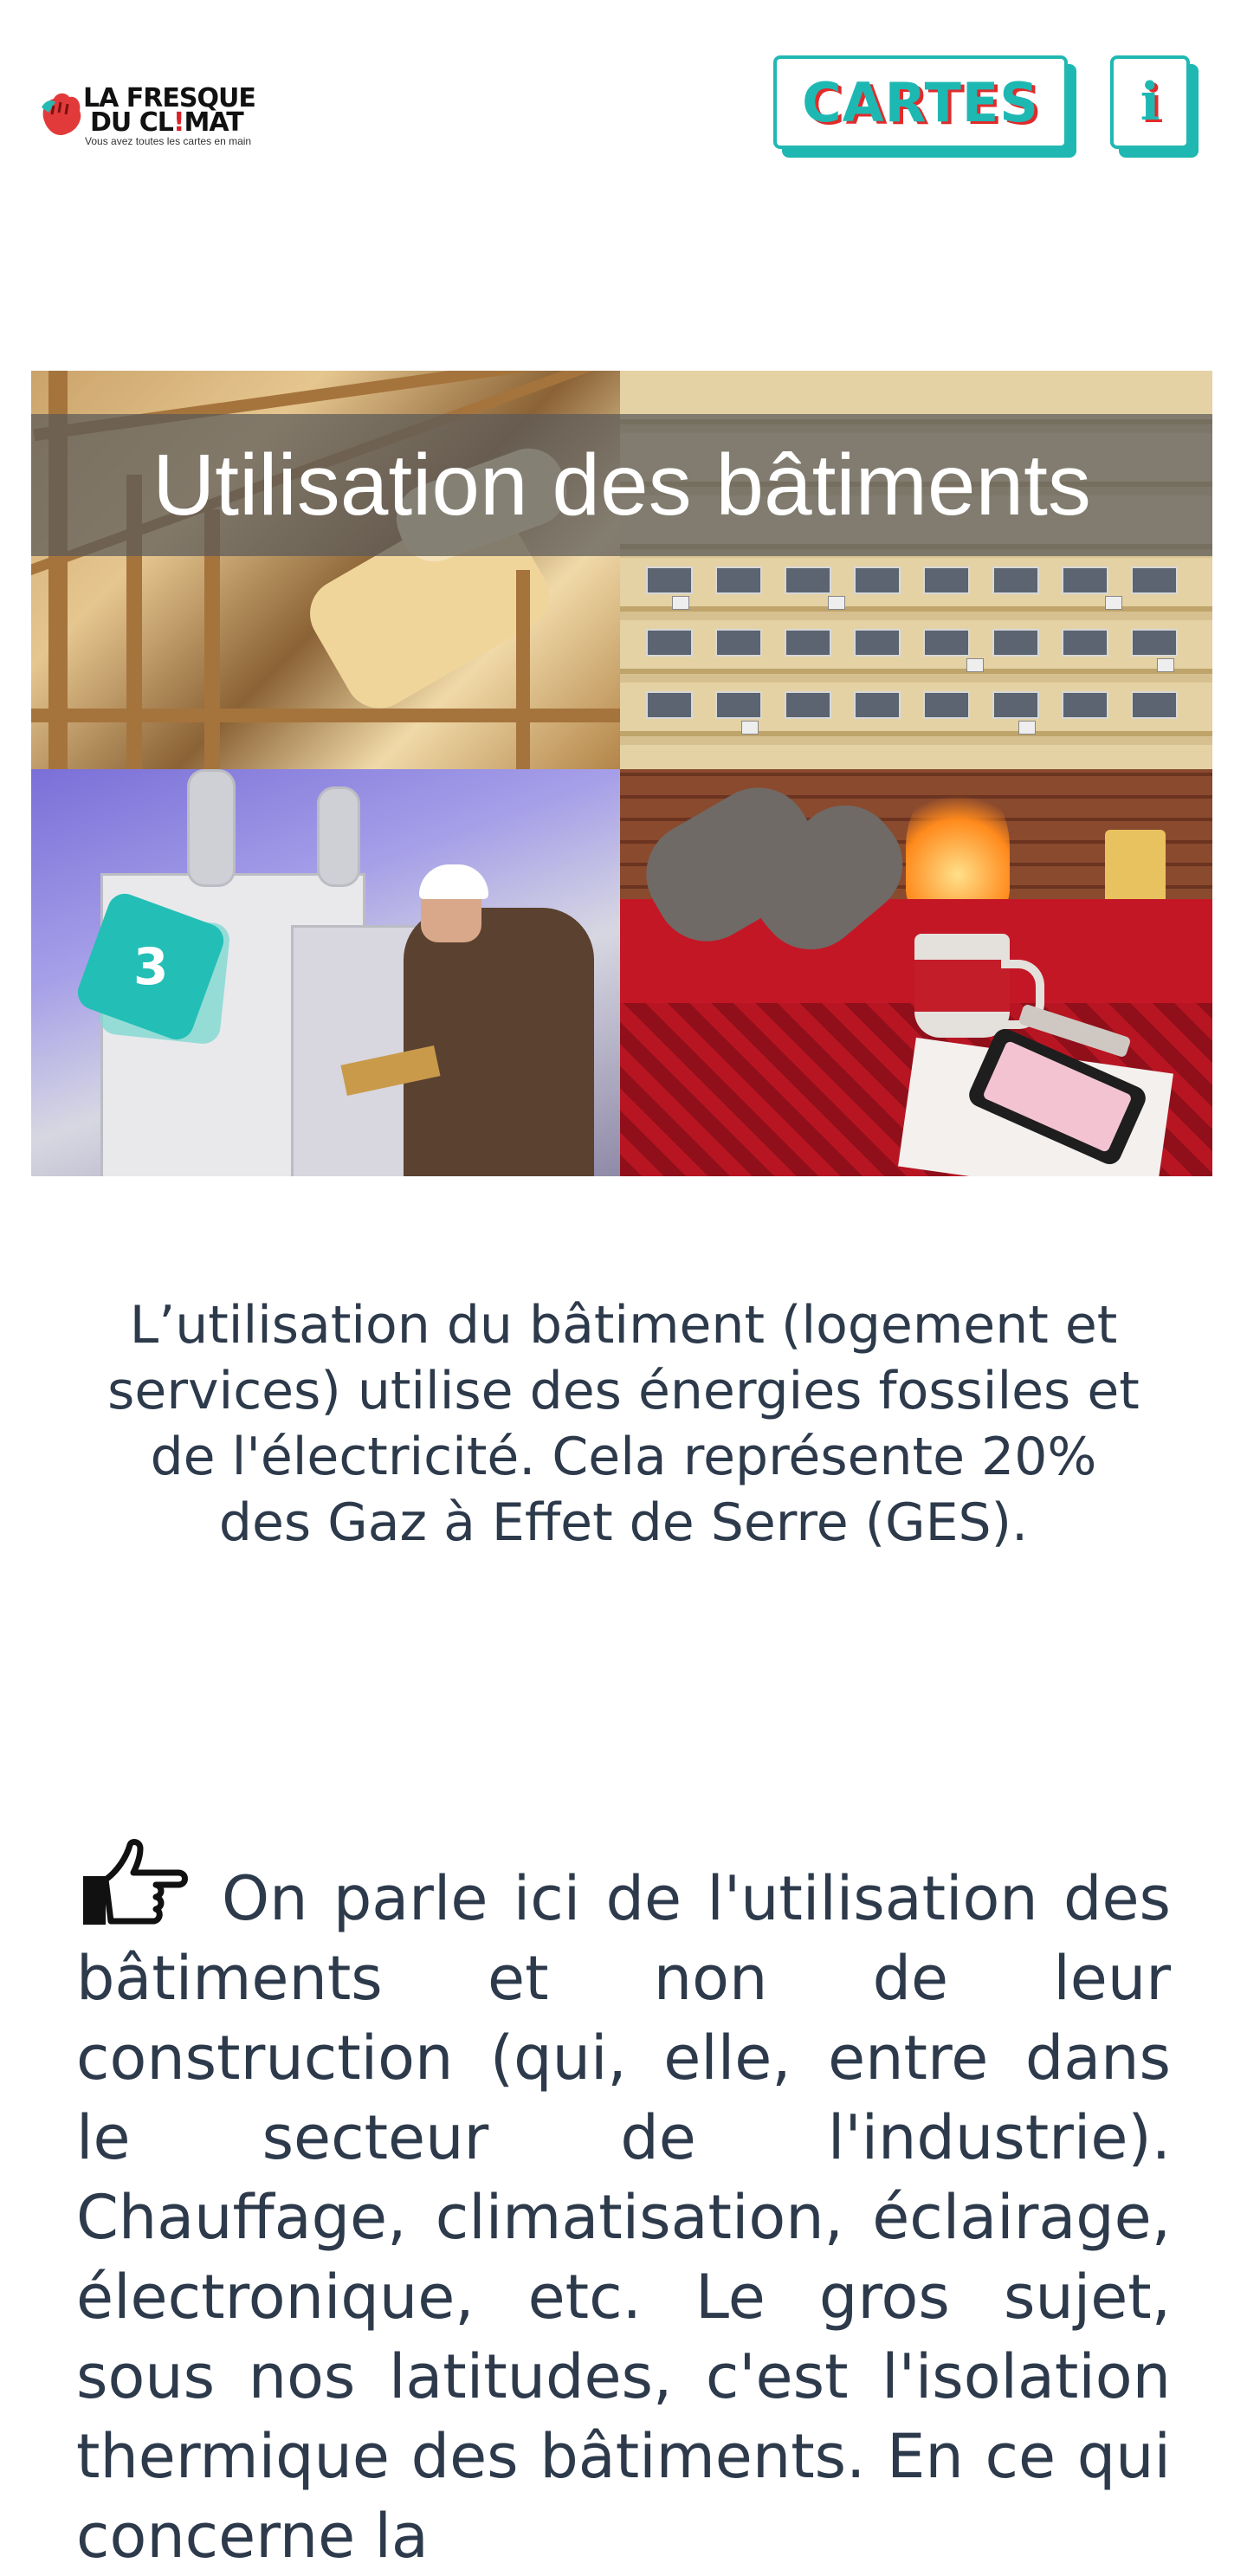 This screenshot has height=2576, width=1247. Describe the element at coordinates (168, 141) in the screenshot. I see `logo-tagline: Vous avez toutes les cartes en main` at that location.